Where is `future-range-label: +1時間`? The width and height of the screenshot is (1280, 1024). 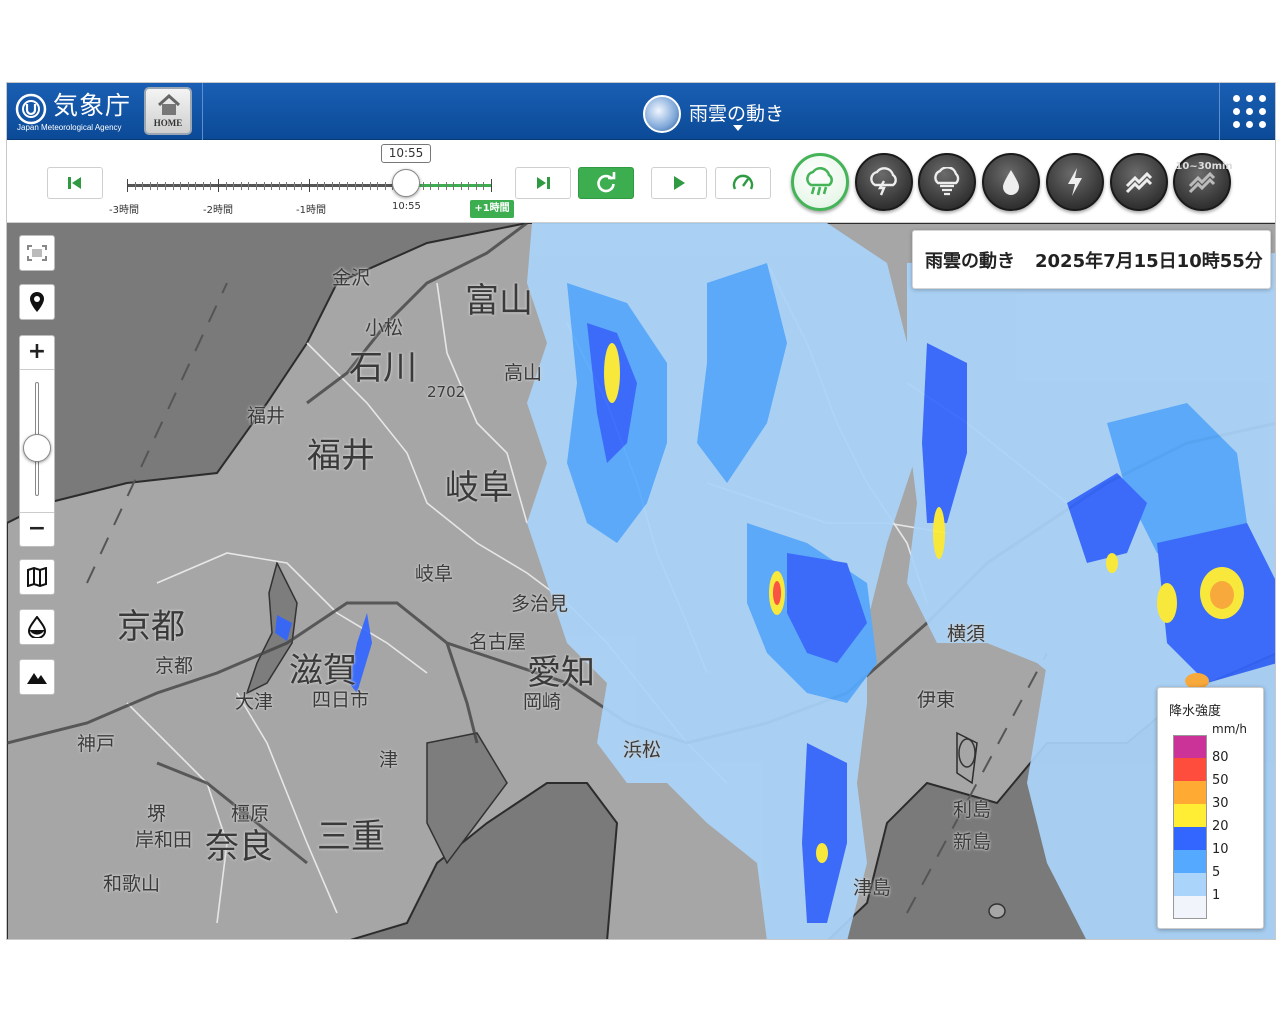
future-range-label: +1時間 is located at coordinates (492, 209).